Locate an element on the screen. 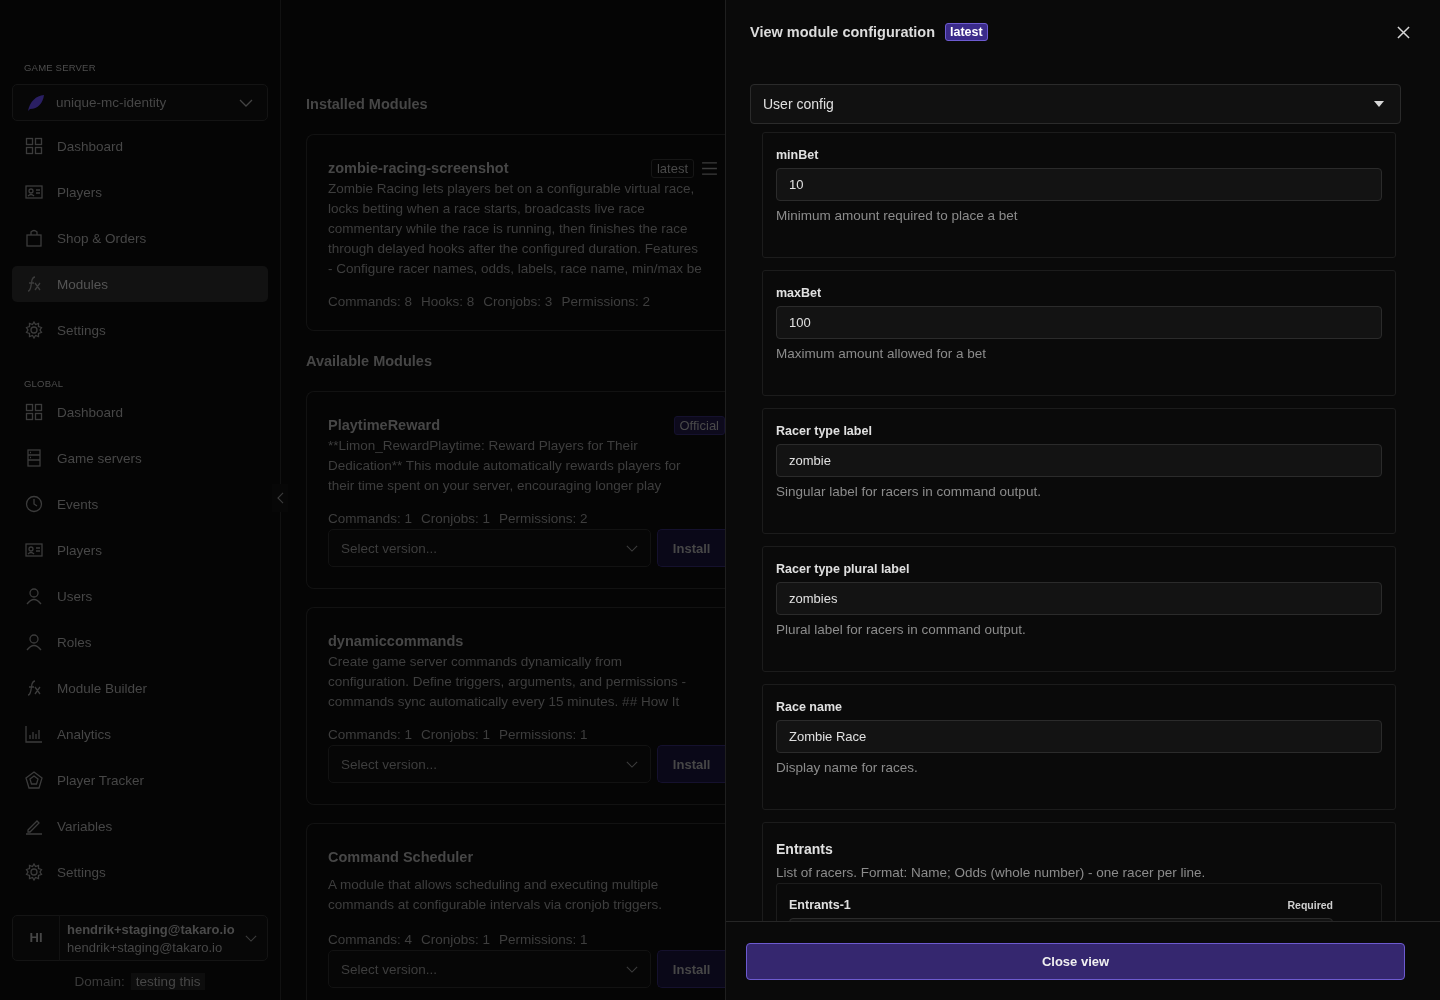 The width and height of the screenshot is (1440, 1000). module-description: configuration. Define triggers, arguments, and permissions - is located at coordinates (507, 682).